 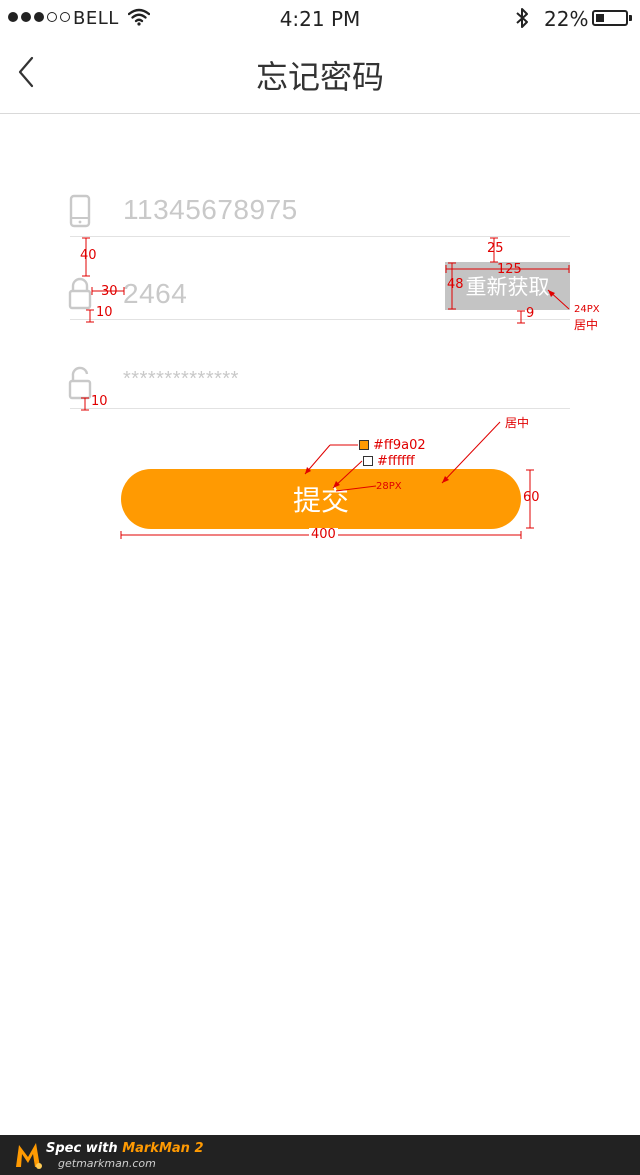 What do you see at coordinates (80, 211) in the screenshot?
I see `phone-icon` at bounding box center [80, 211].